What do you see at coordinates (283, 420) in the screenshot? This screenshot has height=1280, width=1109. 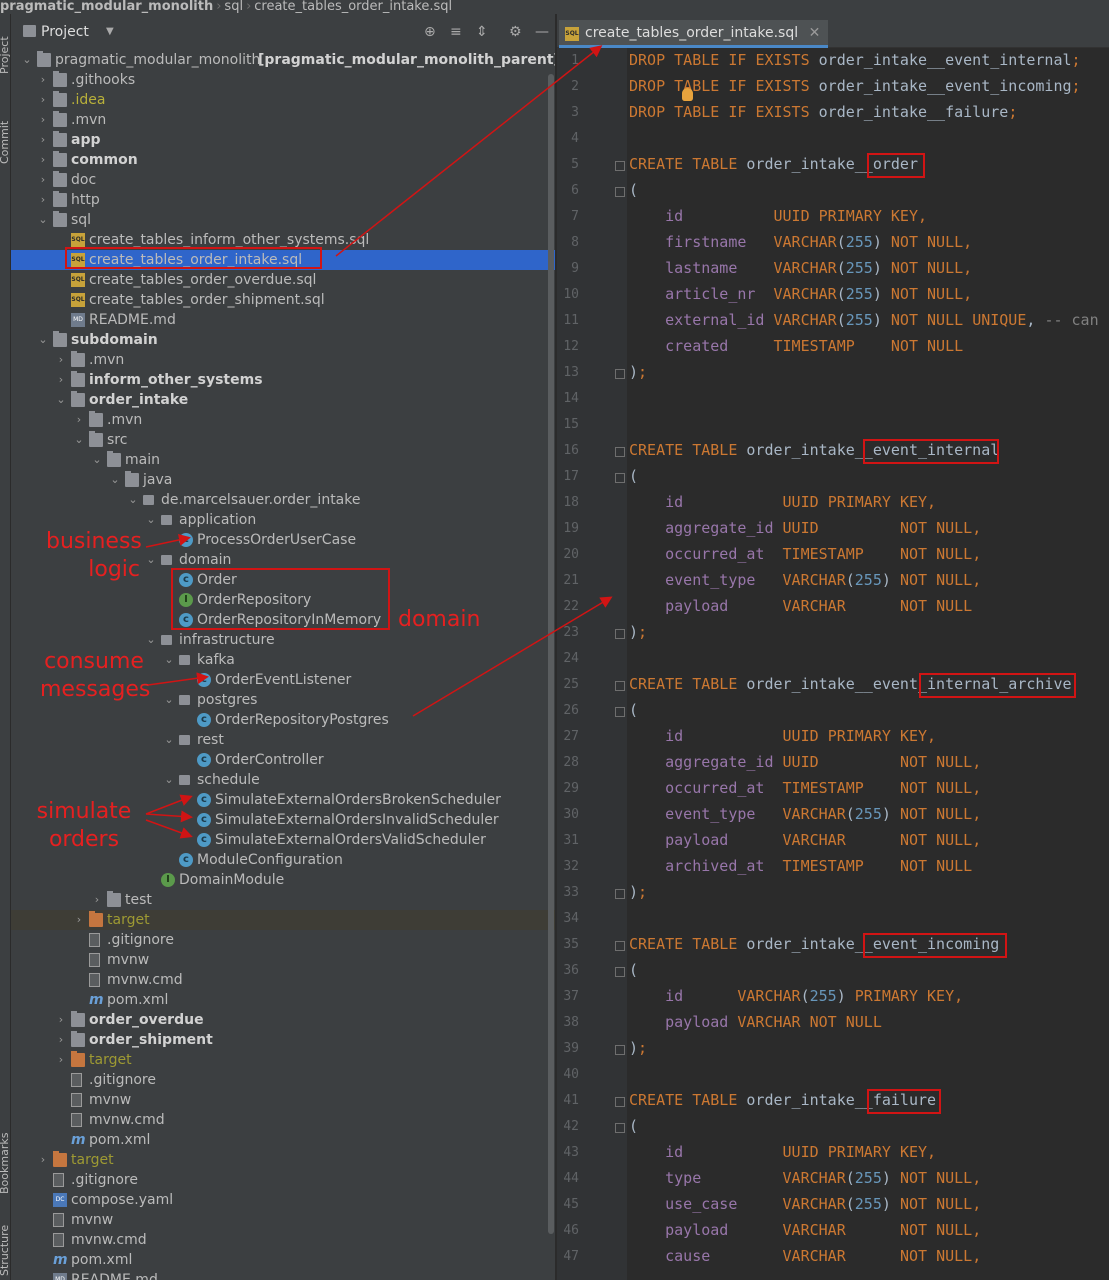 I see `tree-item: › .mvn` at bounding box center [283, 420].